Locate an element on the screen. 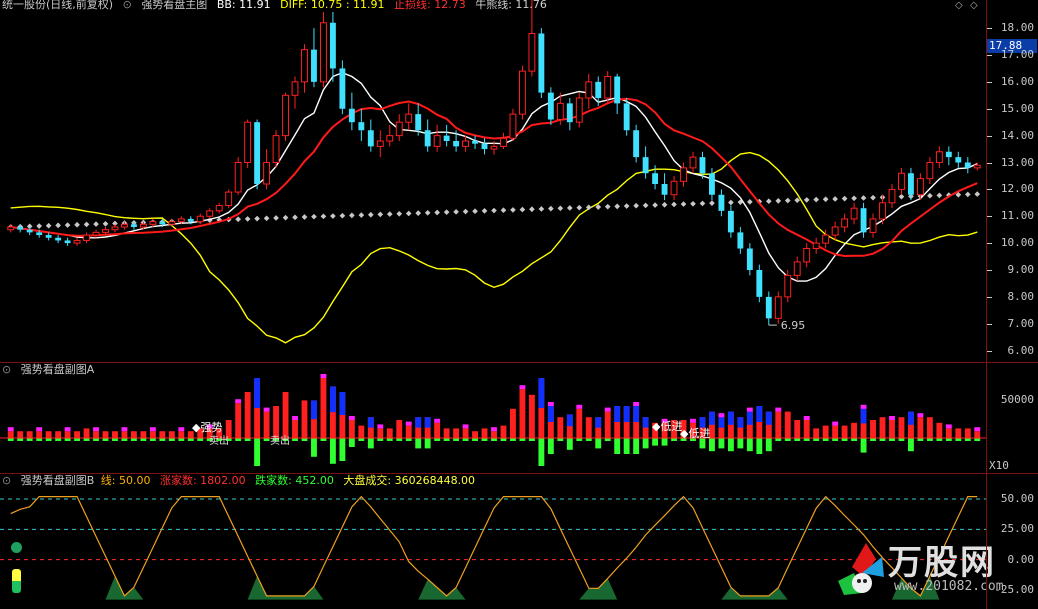 Image resolution: width=1038 pixels, height=609 pixels. stock-label: 统一股份(日线,前复权) is located at coordinates (58, 5).